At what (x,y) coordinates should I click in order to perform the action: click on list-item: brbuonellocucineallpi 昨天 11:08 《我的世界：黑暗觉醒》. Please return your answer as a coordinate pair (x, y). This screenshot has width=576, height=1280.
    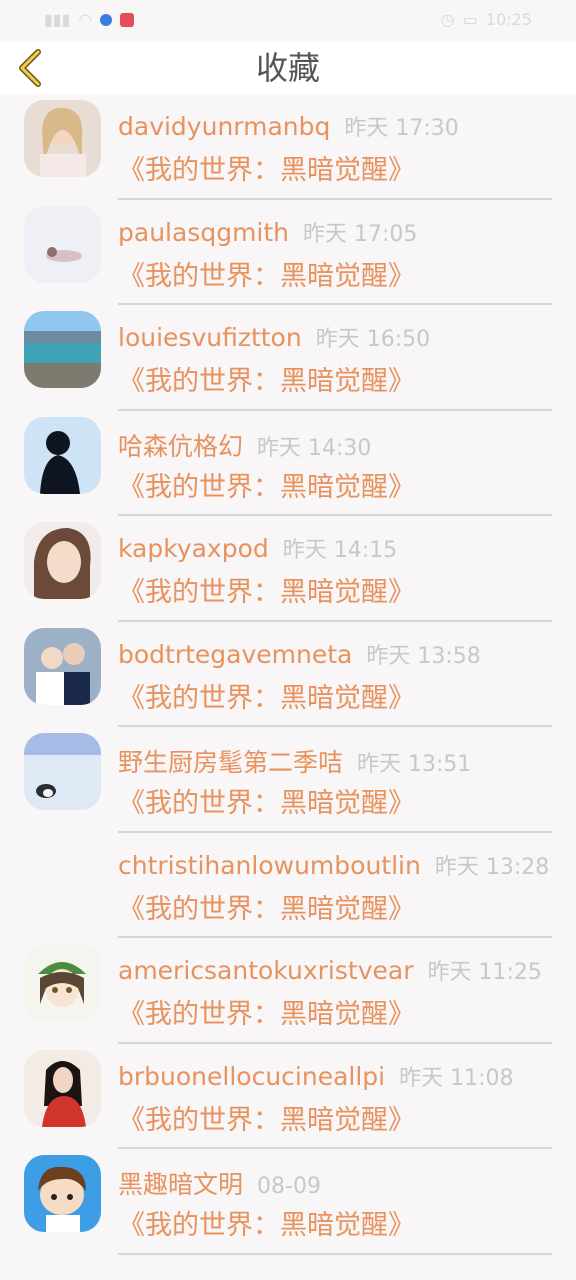
    Looking at the image, I should click on (288, 1096).